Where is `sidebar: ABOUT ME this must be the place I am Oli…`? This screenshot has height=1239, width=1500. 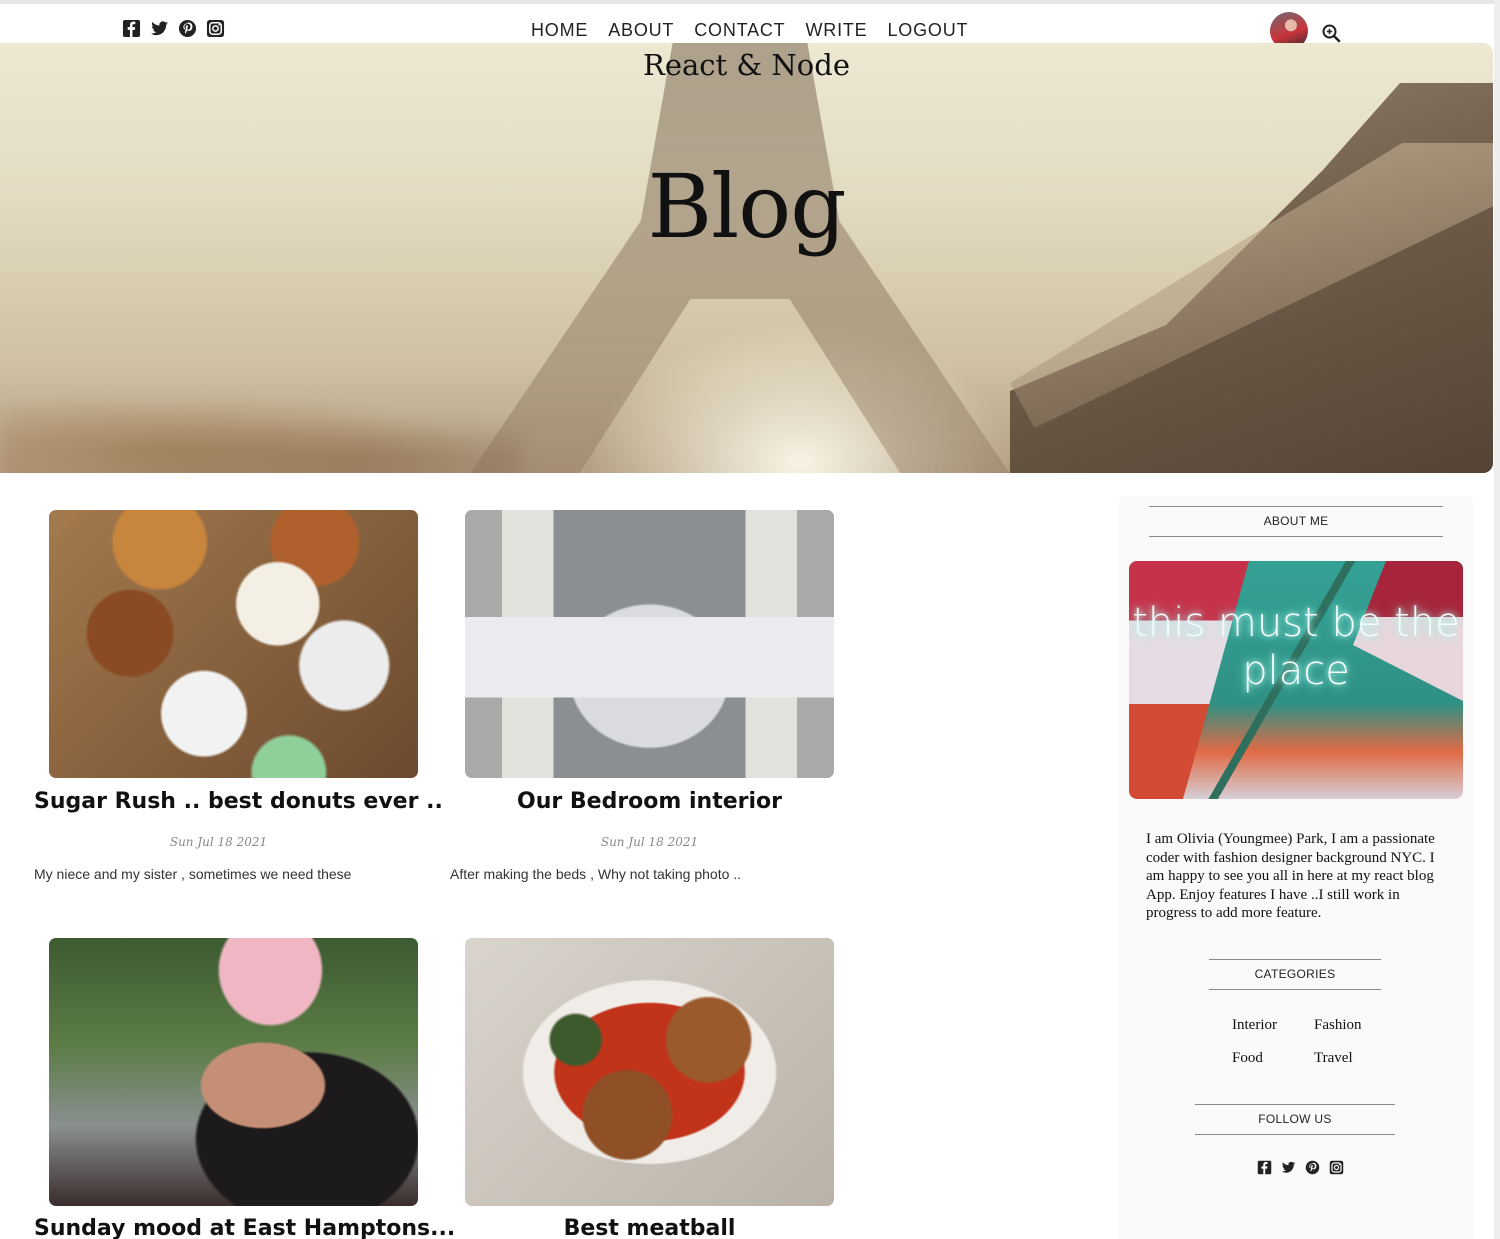 sidebar: ABOUT ME this must be the place I am Oli… is located at coordinates (1296, 867).